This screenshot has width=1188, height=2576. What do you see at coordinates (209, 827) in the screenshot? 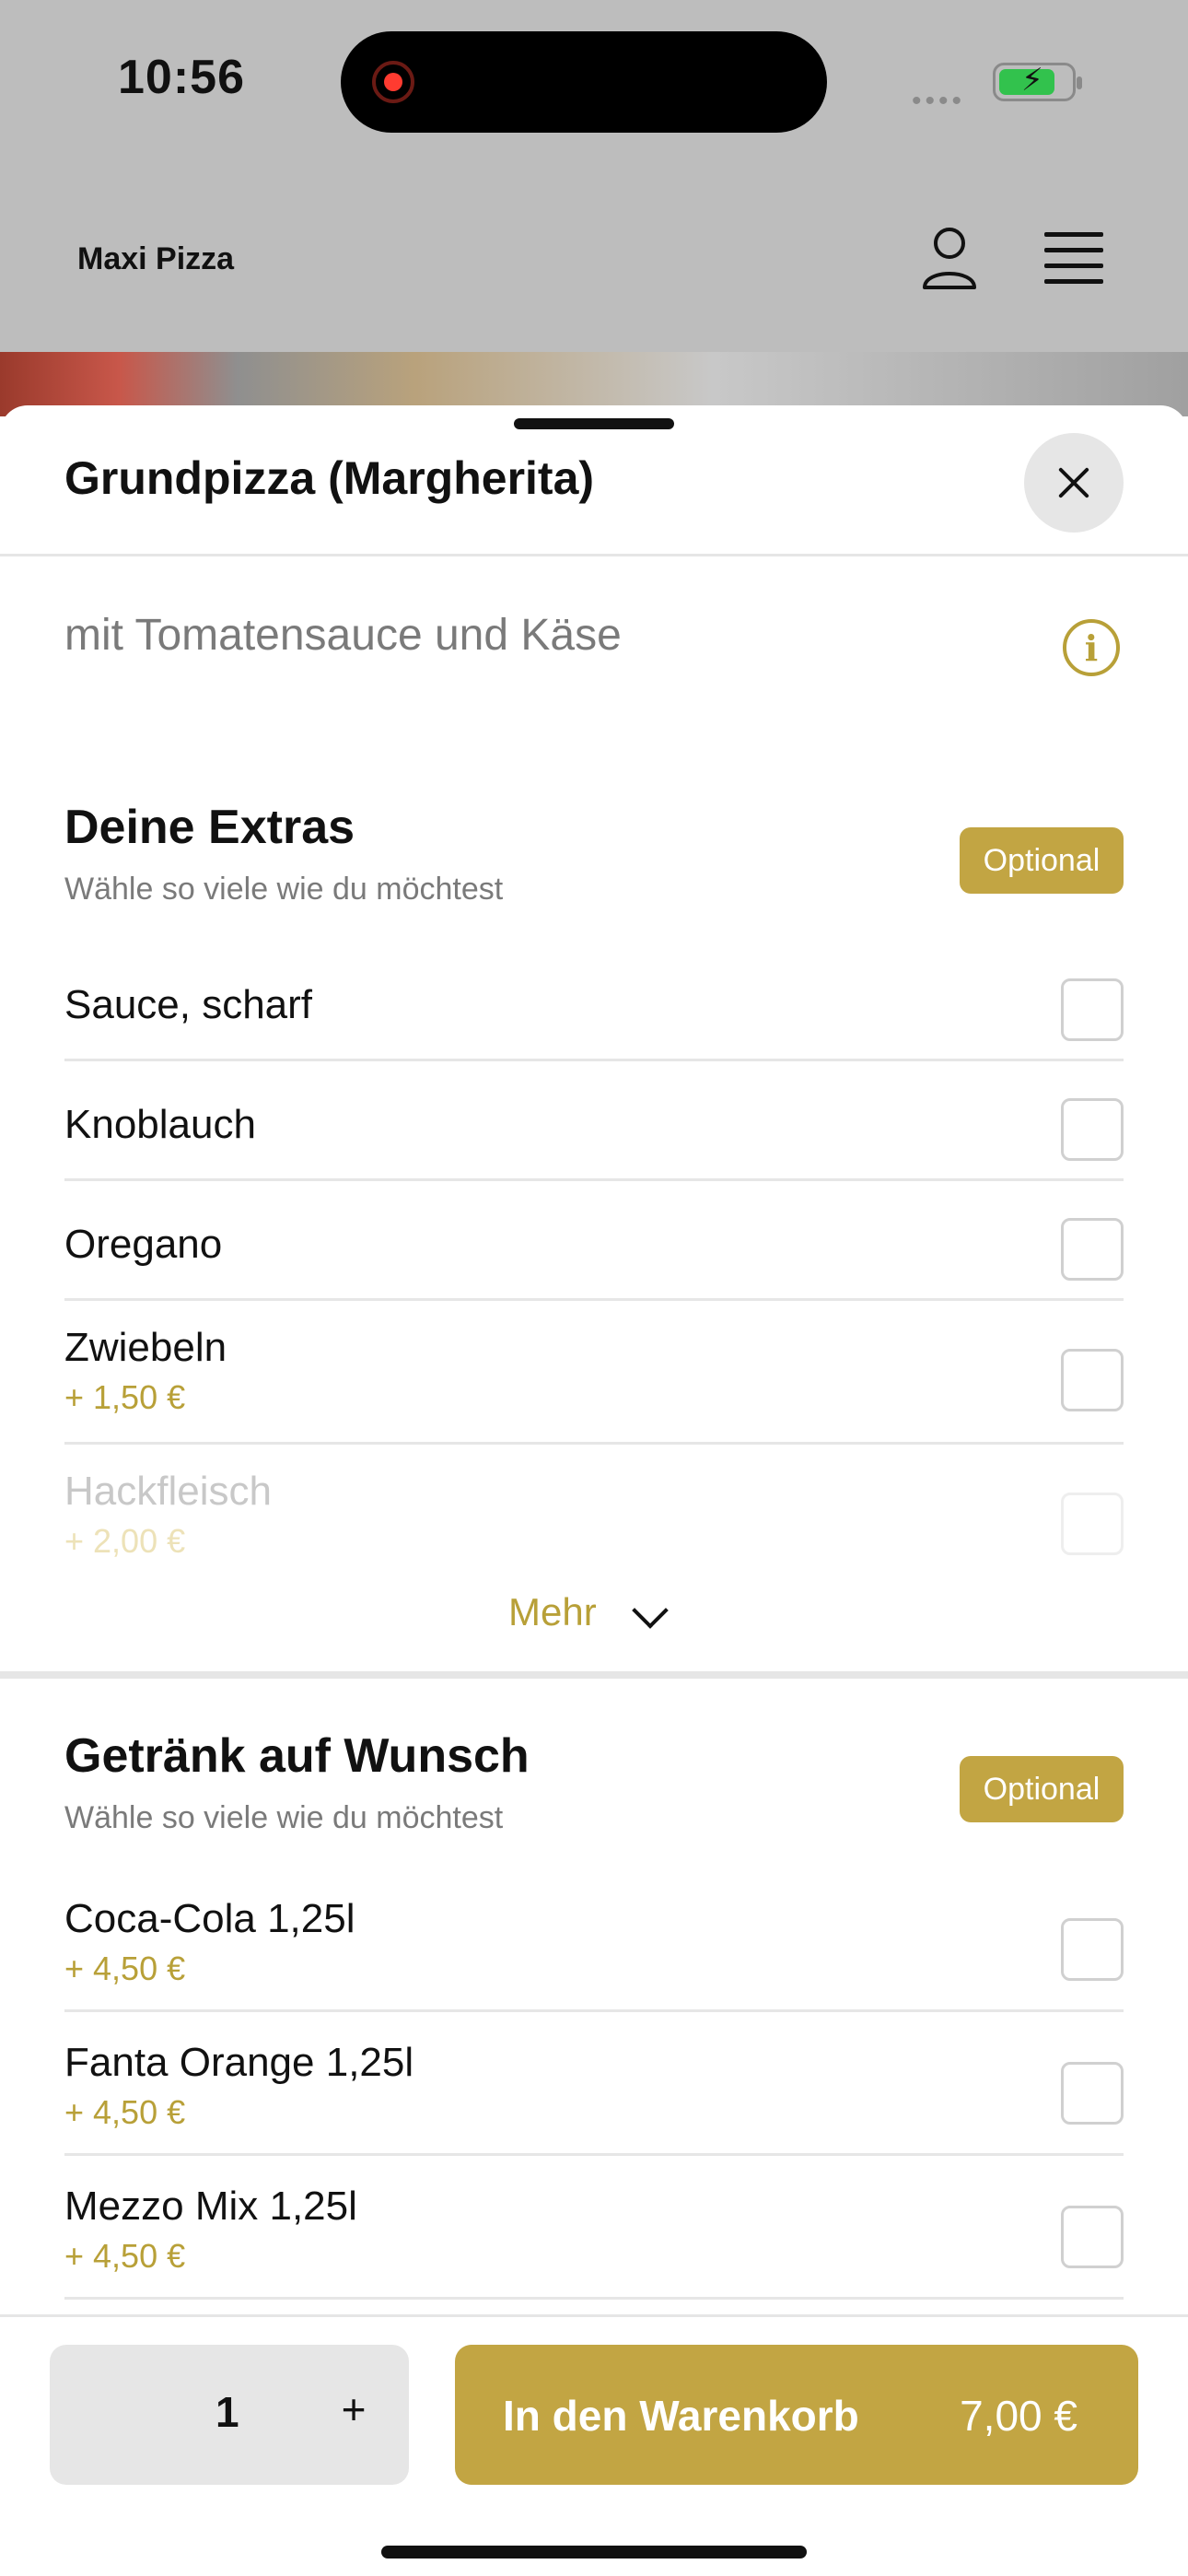
I see `extras-title: Deine Extras` at bounding box center [209, 827].